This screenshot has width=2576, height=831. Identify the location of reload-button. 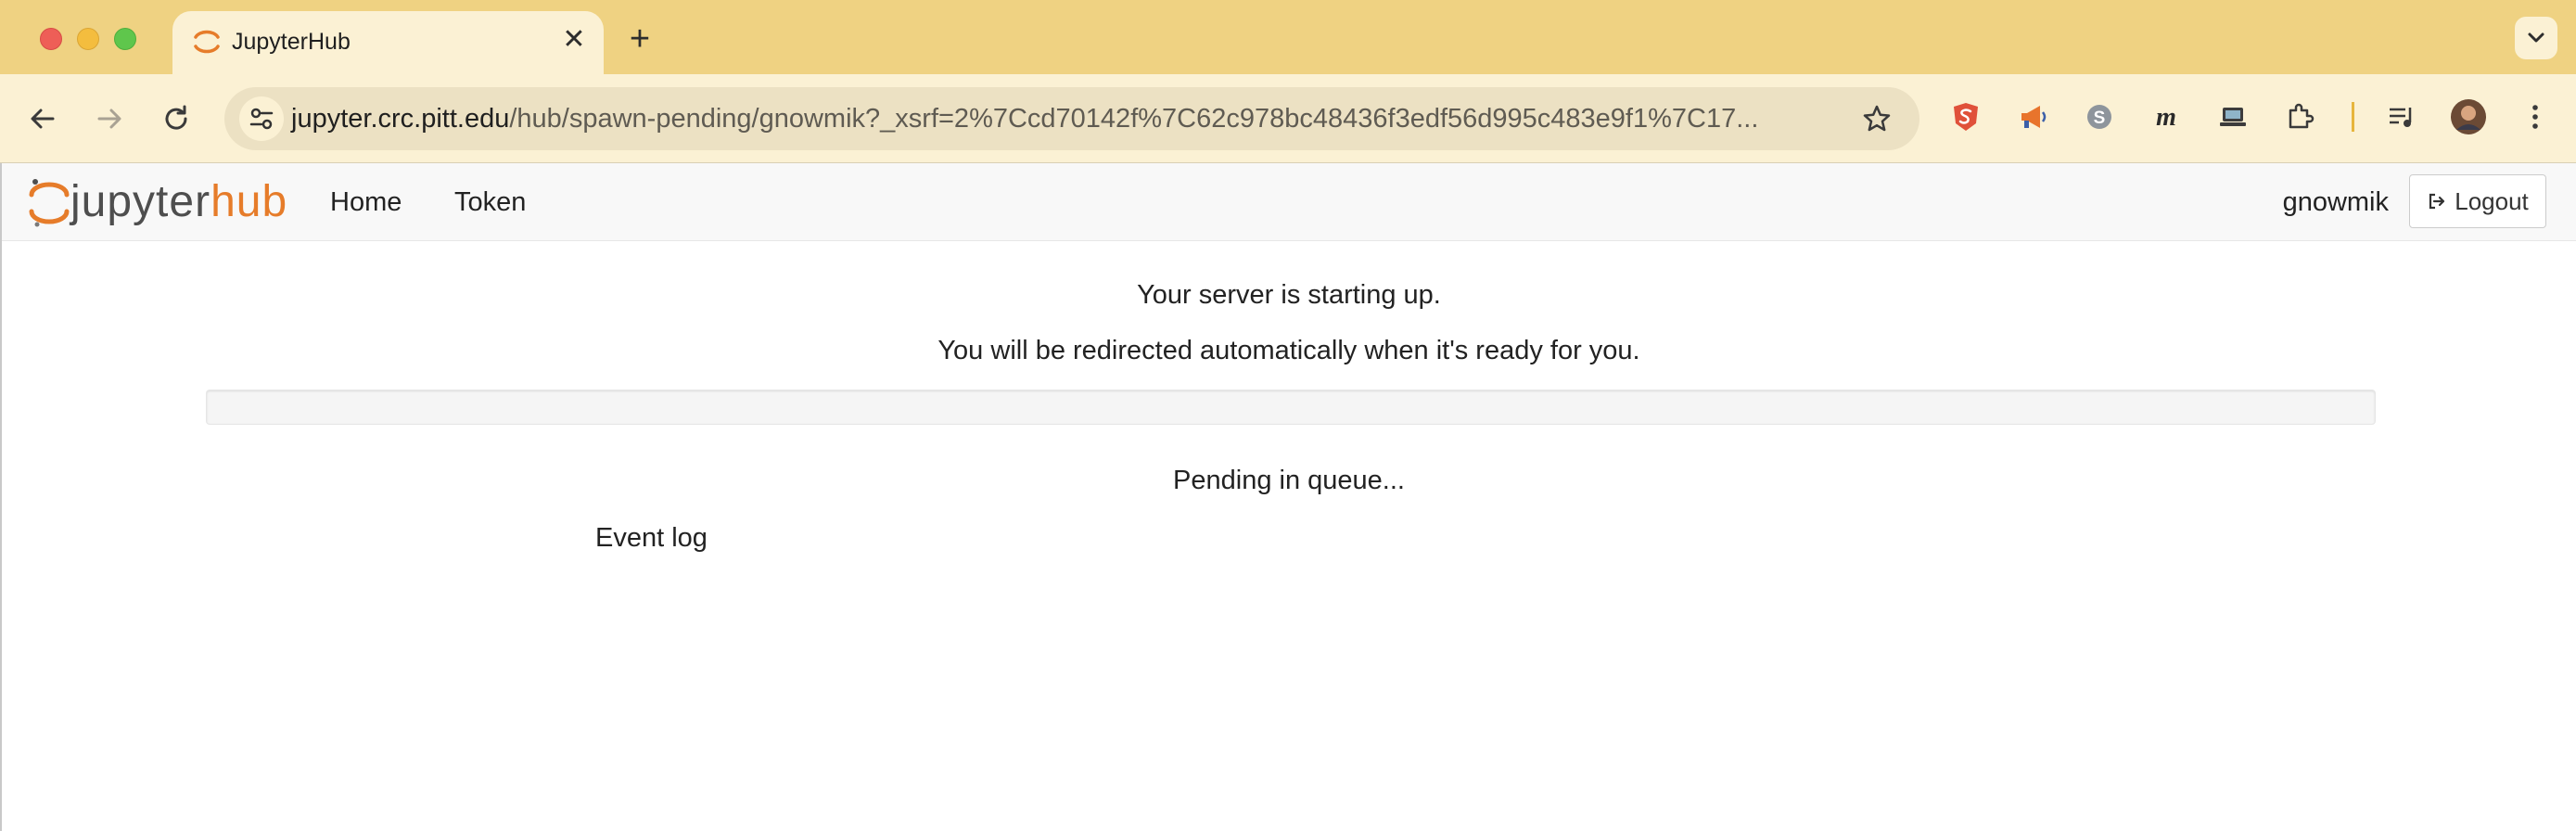
(176, 118).